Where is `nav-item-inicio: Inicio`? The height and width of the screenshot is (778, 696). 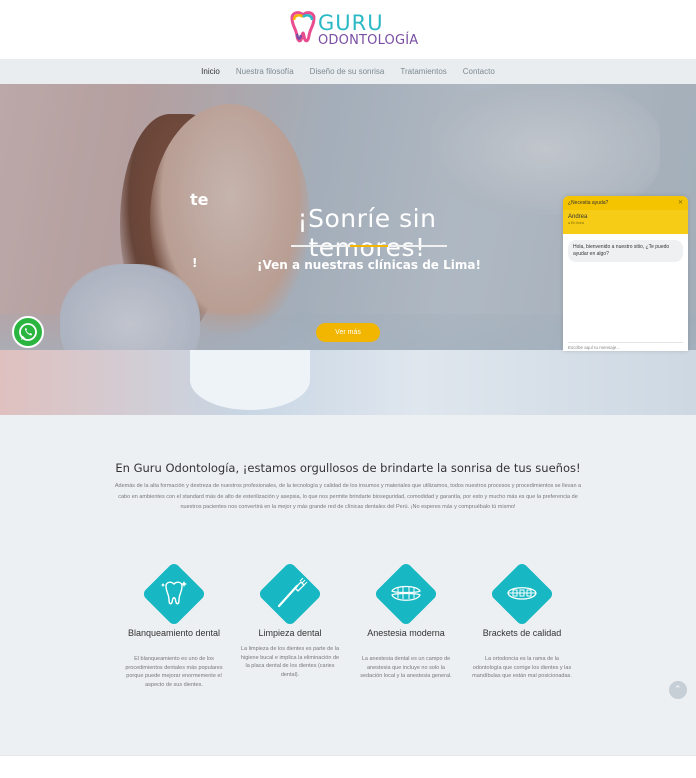
nav-item-inicio: Inicio is located at coordinates (210, 71).